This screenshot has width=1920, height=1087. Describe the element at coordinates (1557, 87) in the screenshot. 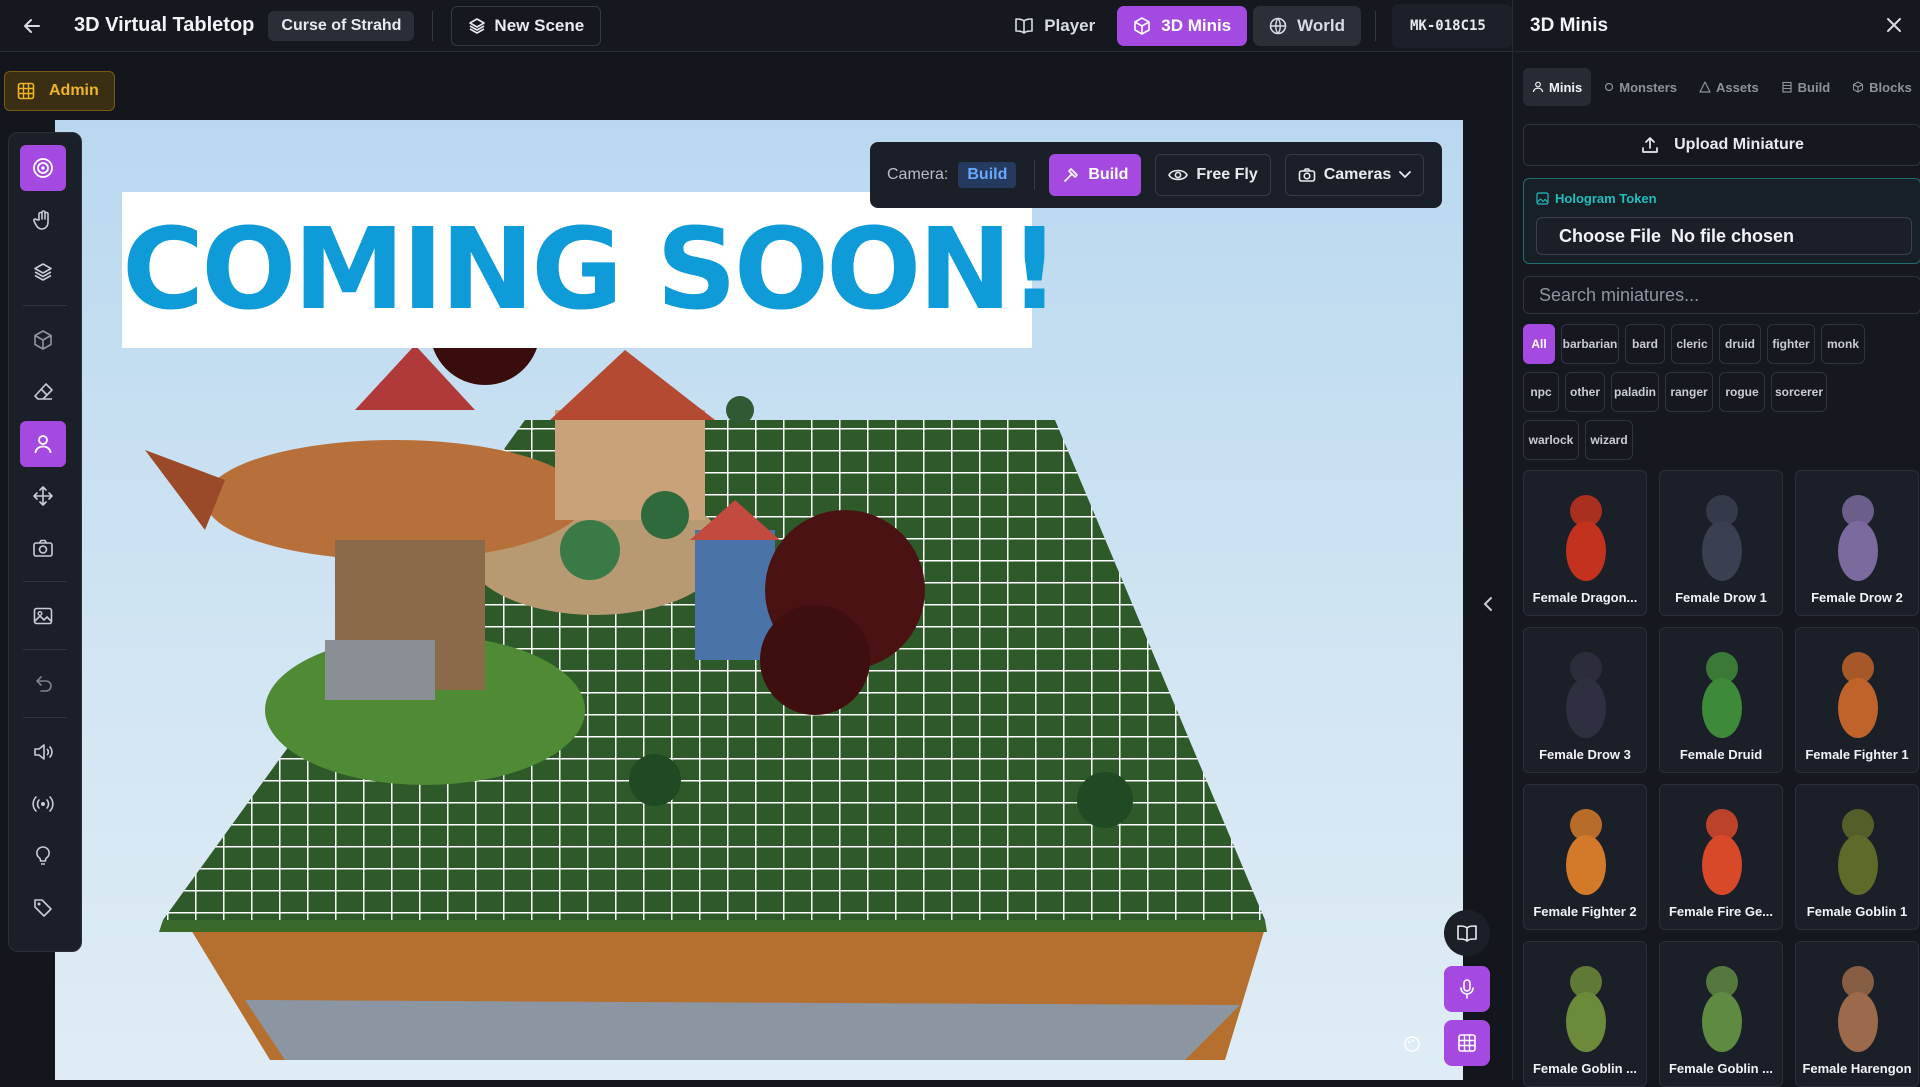

I see `tab-minis: Minis` at that location.